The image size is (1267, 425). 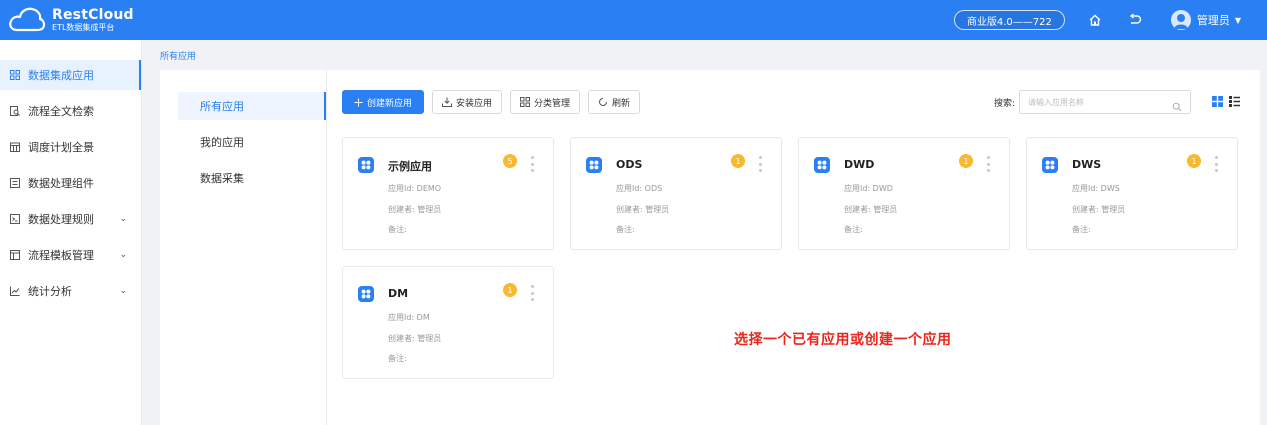 I want to click on app-card: DM 1 应用Id: DM 创建者: 管理员 备注:, so click(x=448, y=322).